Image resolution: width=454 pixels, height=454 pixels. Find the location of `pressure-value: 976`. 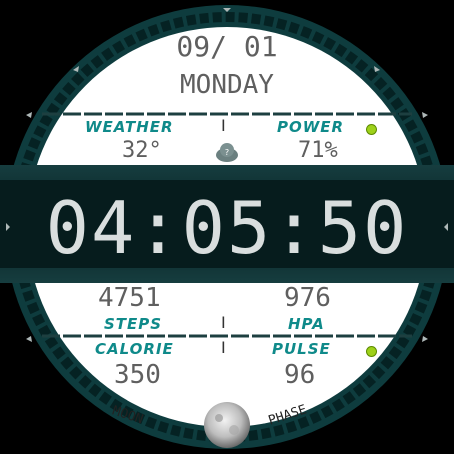

pressure-value: 976 is located at coordinates (307, 298).